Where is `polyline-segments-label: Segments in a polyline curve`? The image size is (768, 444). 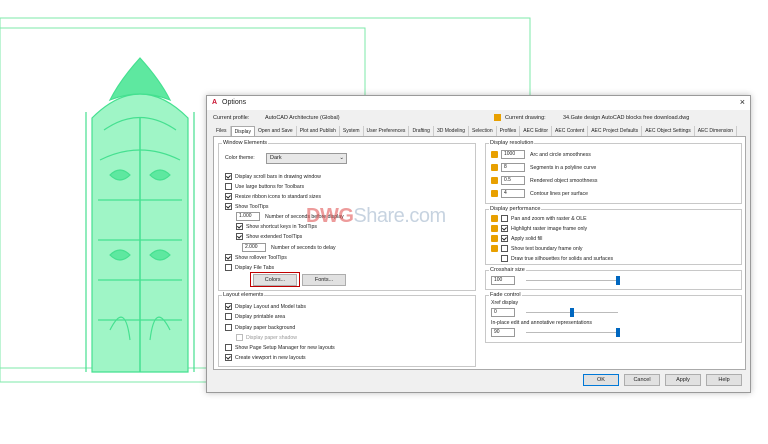 polyline-segments-label: Segments in a polyline curve is located at coordinates (563, 167).